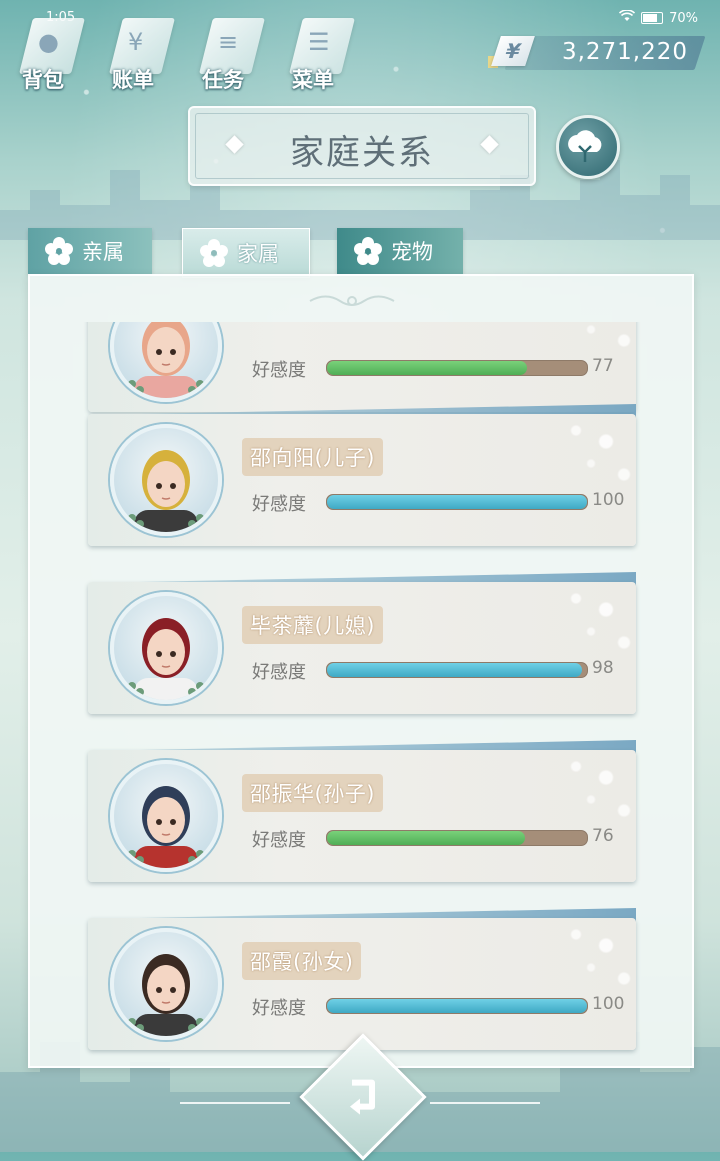 The height and width of the screenshot is (1161, 720). I want to click on task-icon: ≡, so click(228, 42).